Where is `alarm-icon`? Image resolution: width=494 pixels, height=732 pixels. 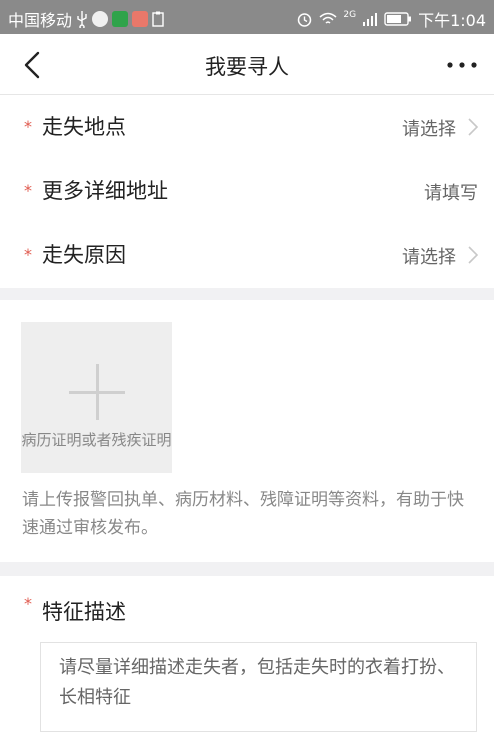 alarm-icon is located at coordinates (305, 19).